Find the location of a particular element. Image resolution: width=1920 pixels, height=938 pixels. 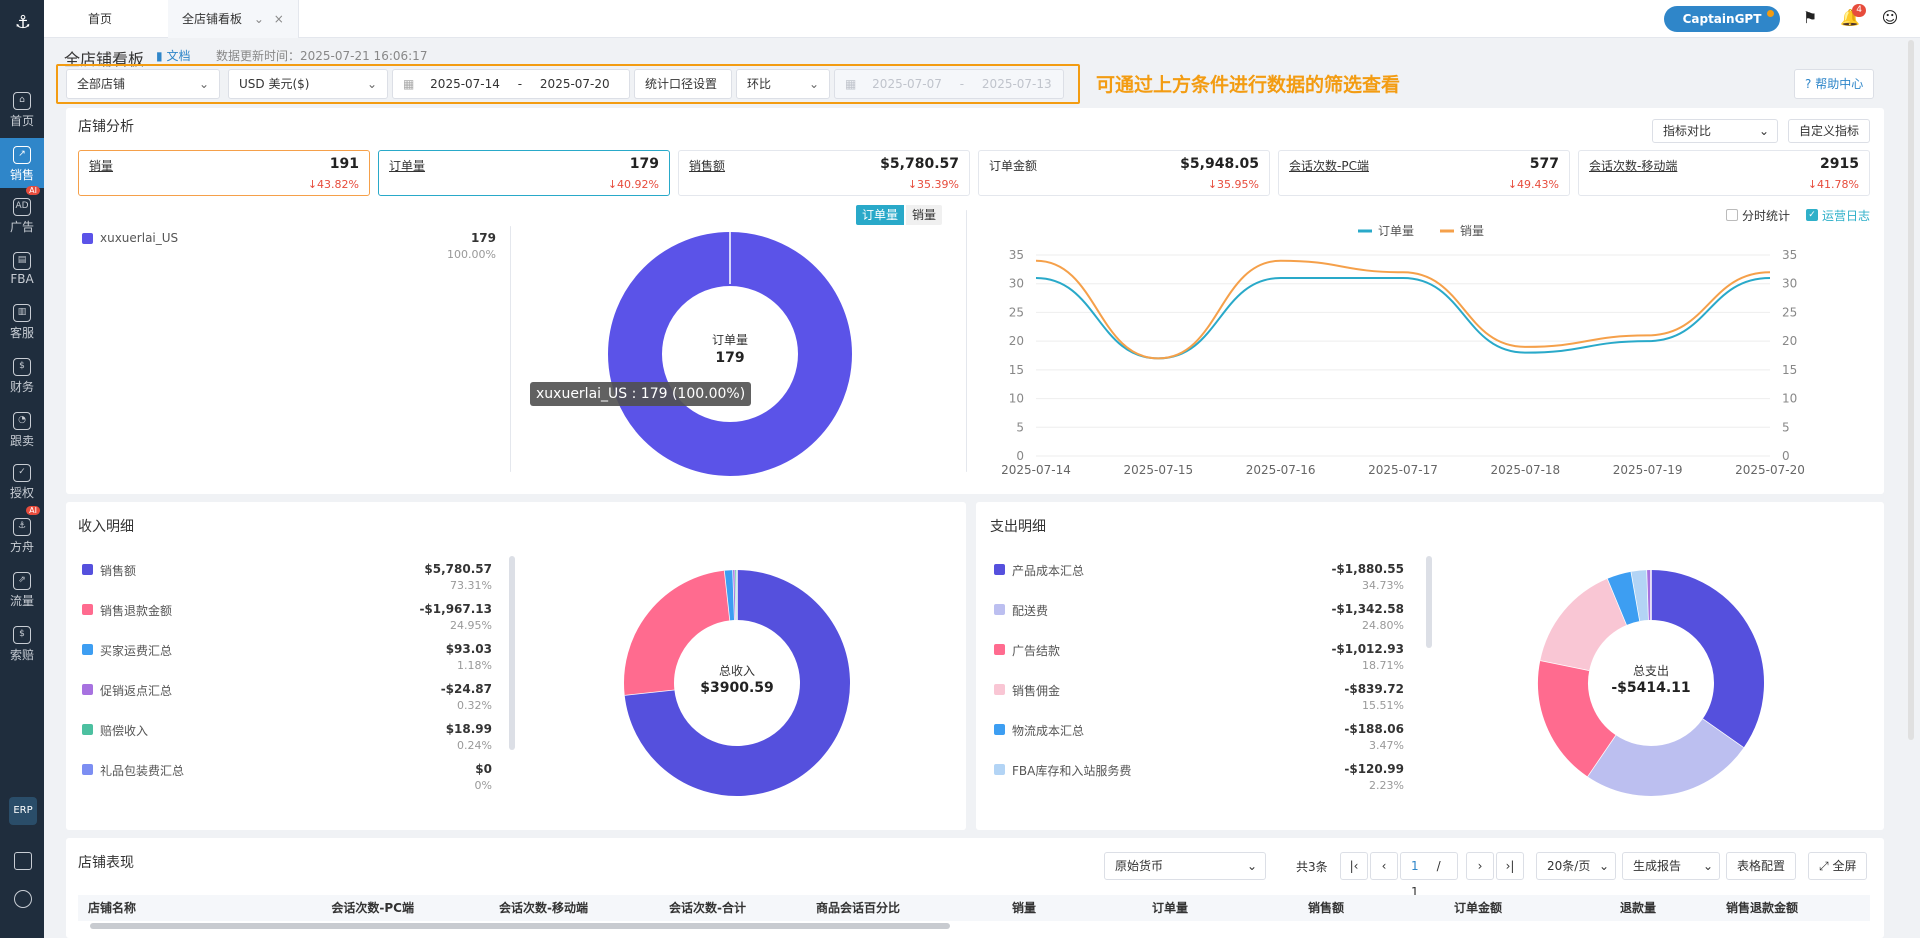

table-column-header: 退款量 is located at coordinates (1582, 908).